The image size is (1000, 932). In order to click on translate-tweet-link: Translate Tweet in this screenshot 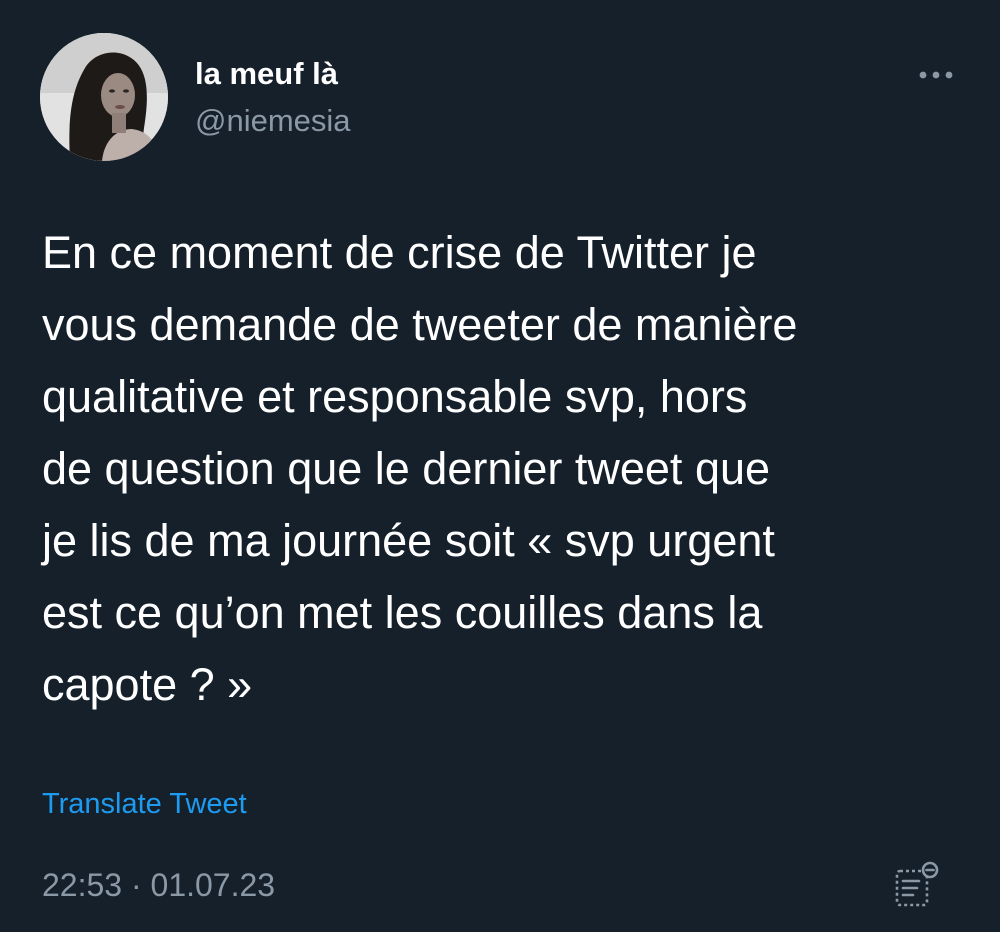, I will do `click(144, 804)`.